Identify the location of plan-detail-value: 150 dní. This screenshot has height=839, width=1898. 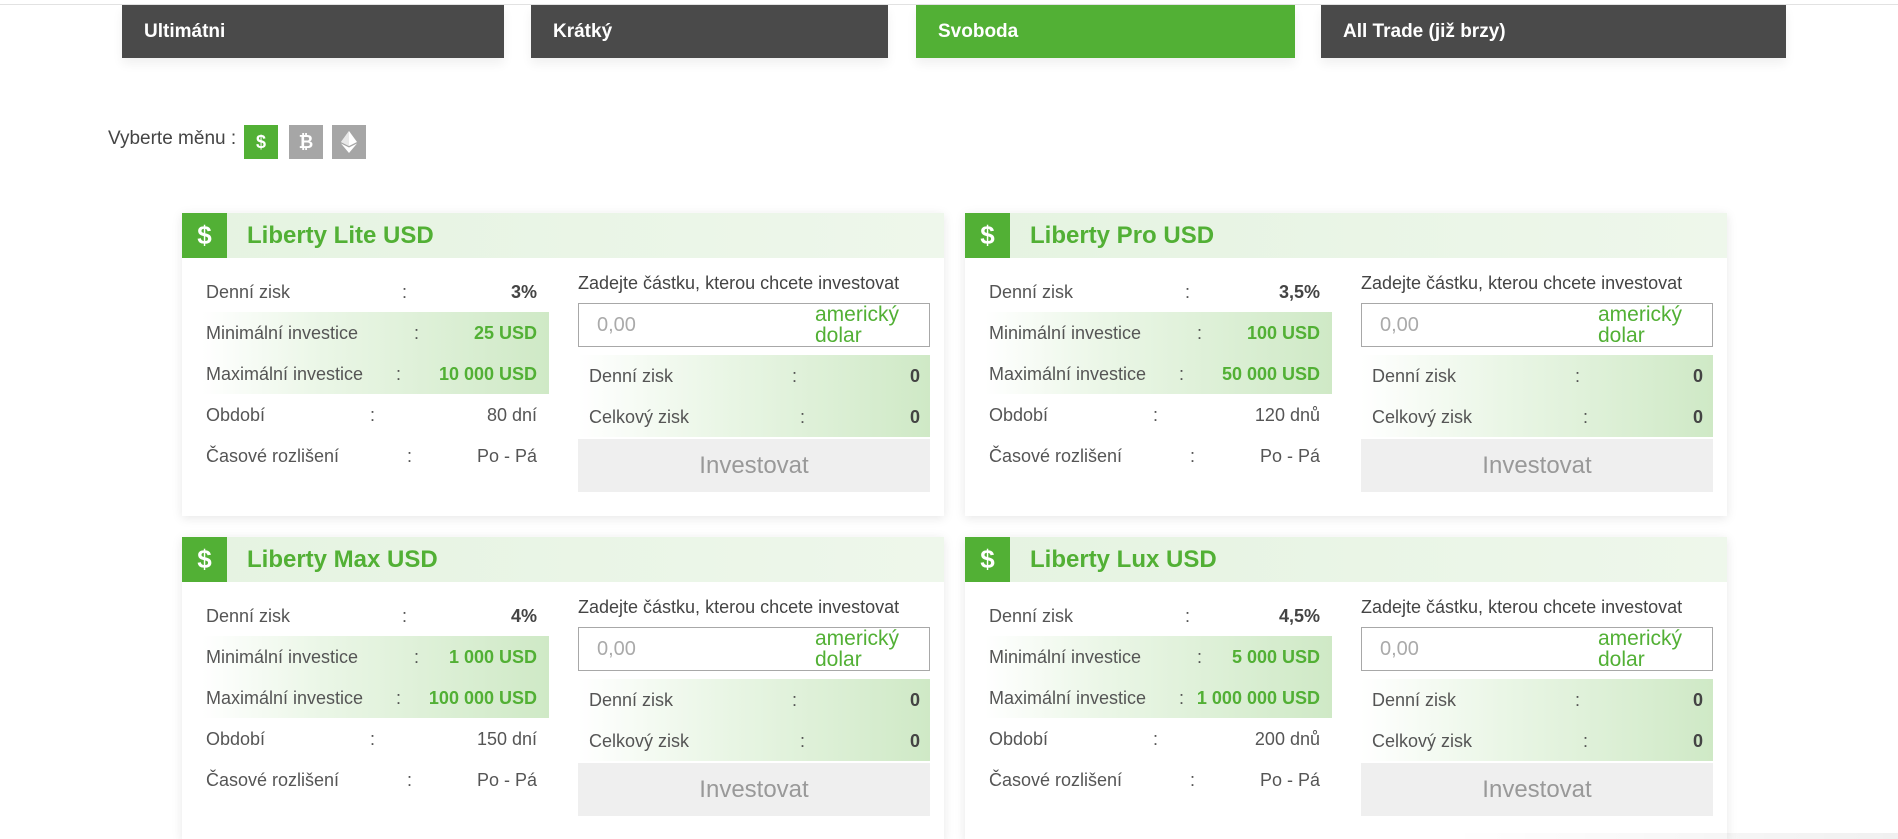
(506, 739).